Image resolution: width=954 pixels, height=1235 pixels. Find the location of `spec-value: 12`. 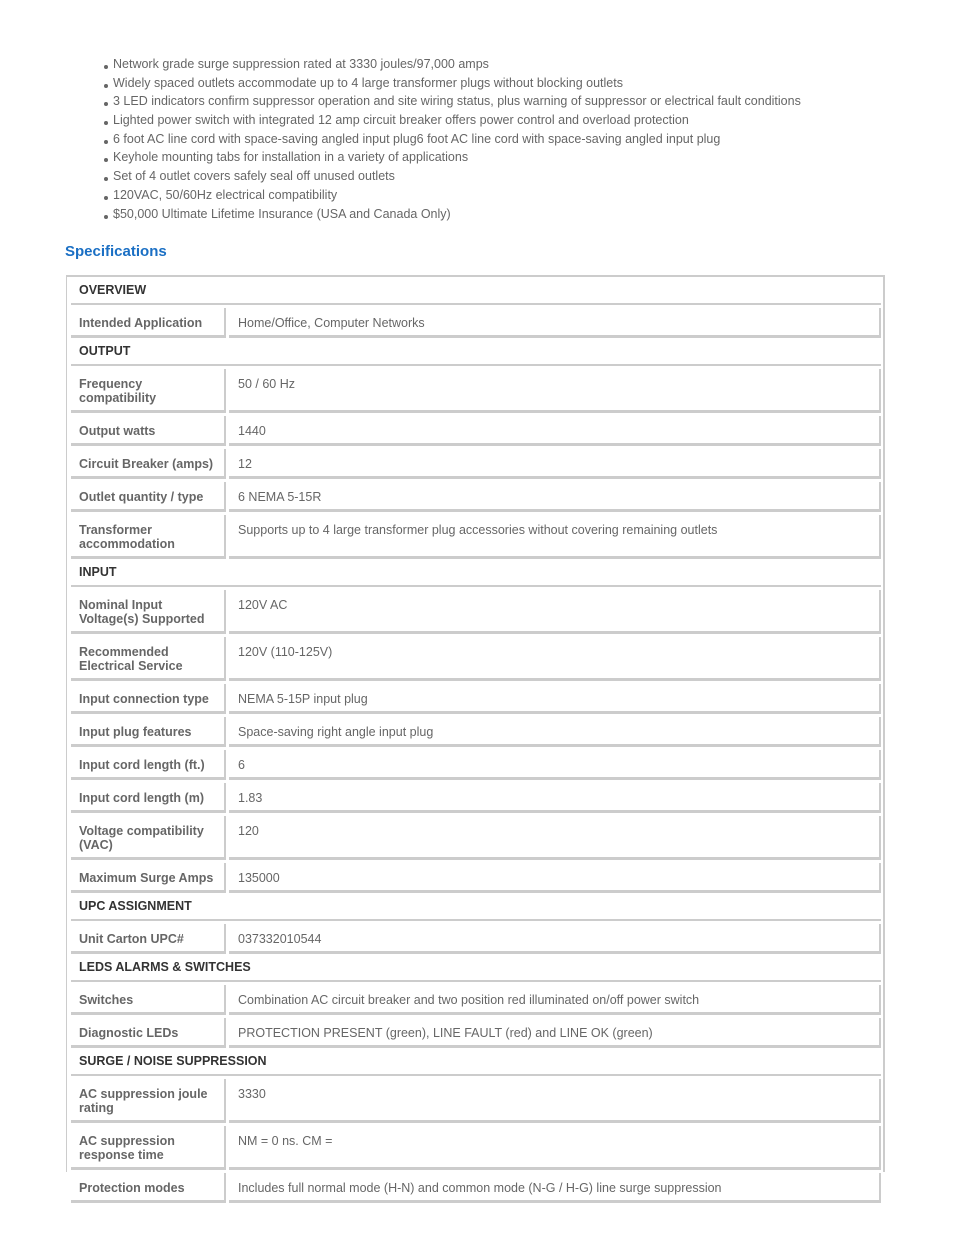

spec-value: 12 is located at coordinates (555, 464).